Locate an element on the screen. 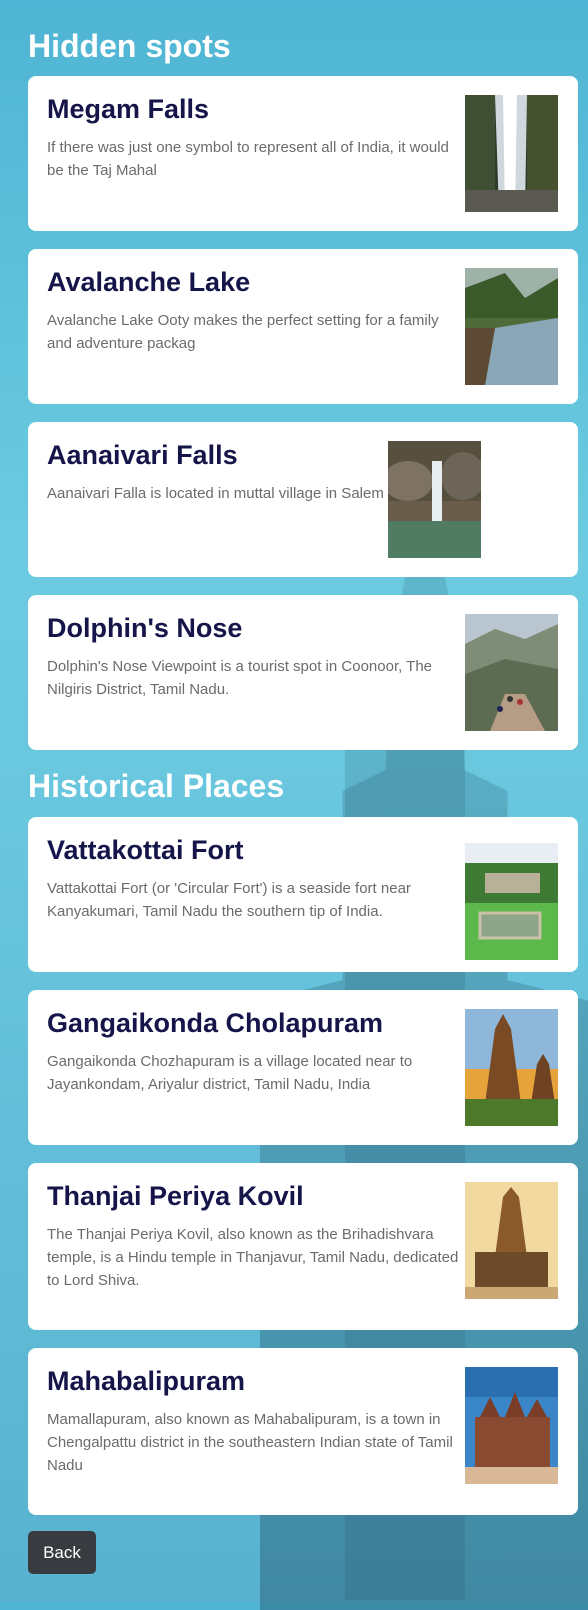  section-title-historical-places: Historical Places is located at coordinates (156, 786).